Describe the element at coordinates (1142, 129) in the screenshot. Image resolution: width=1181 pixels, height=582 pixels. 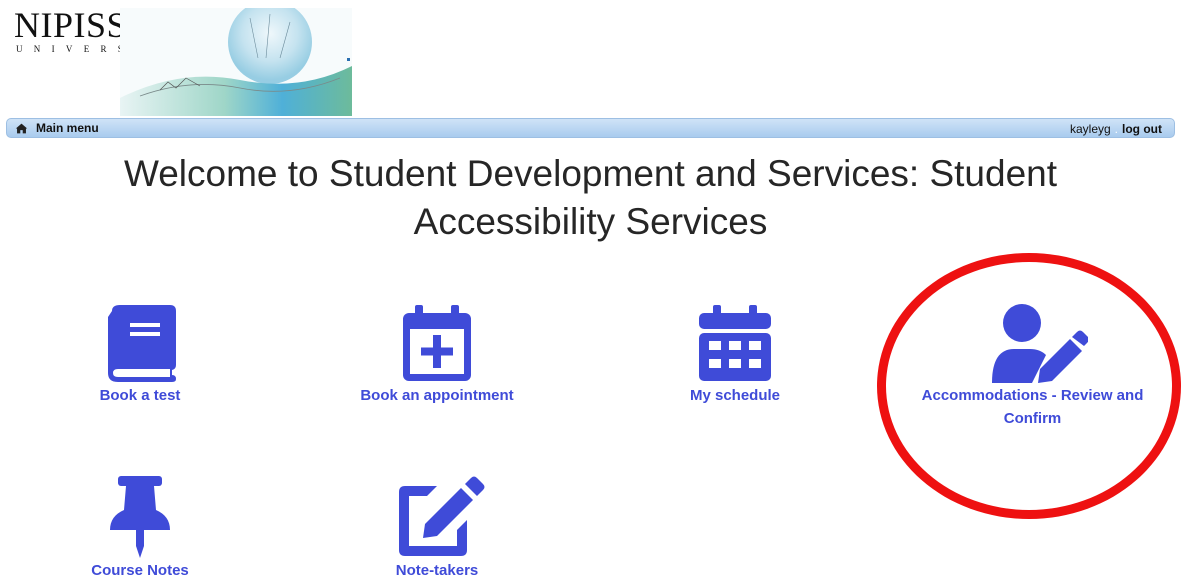
I see `logout-link: log out` at that location.